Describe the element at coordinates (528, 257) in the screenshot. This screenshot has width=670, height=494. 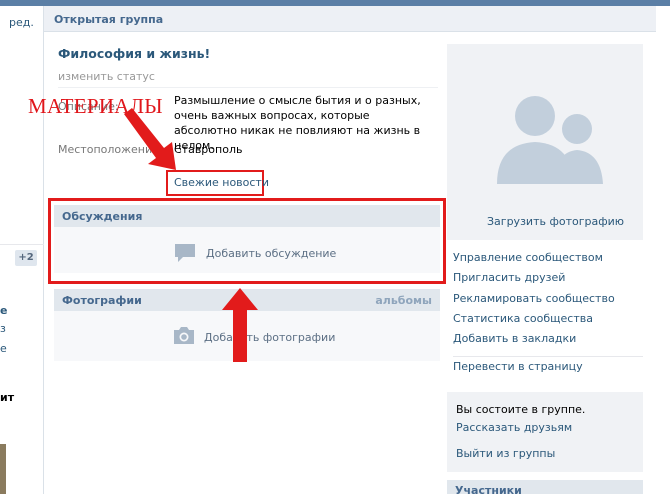
I see `menu-manage-community: Управление сообществом` at that location.